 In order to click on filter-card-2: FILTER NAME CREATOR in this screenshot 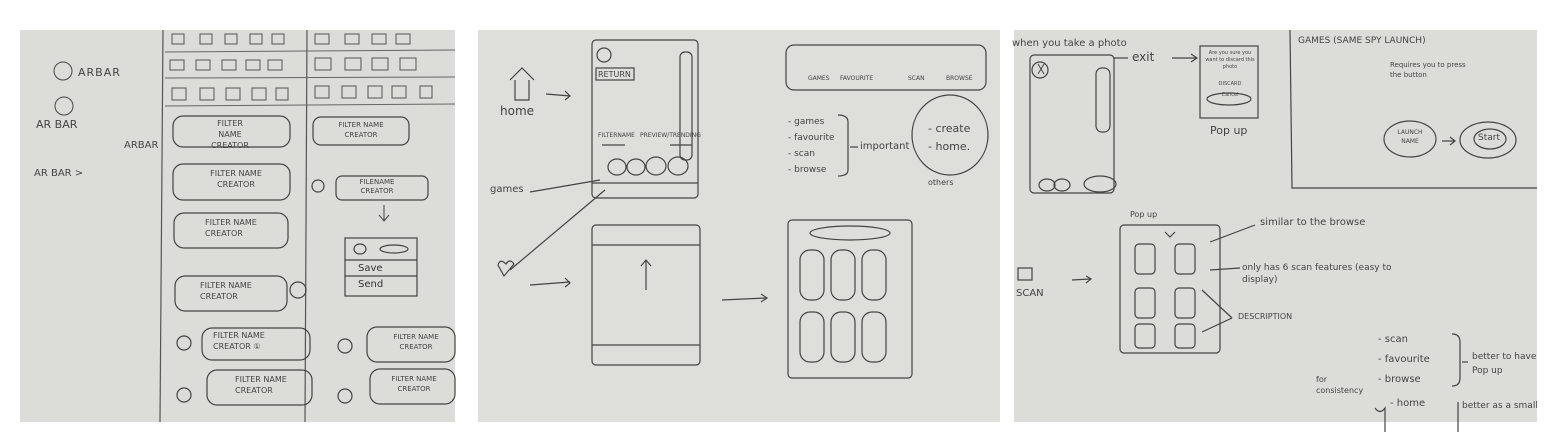, I will do `click(236, 179)`.